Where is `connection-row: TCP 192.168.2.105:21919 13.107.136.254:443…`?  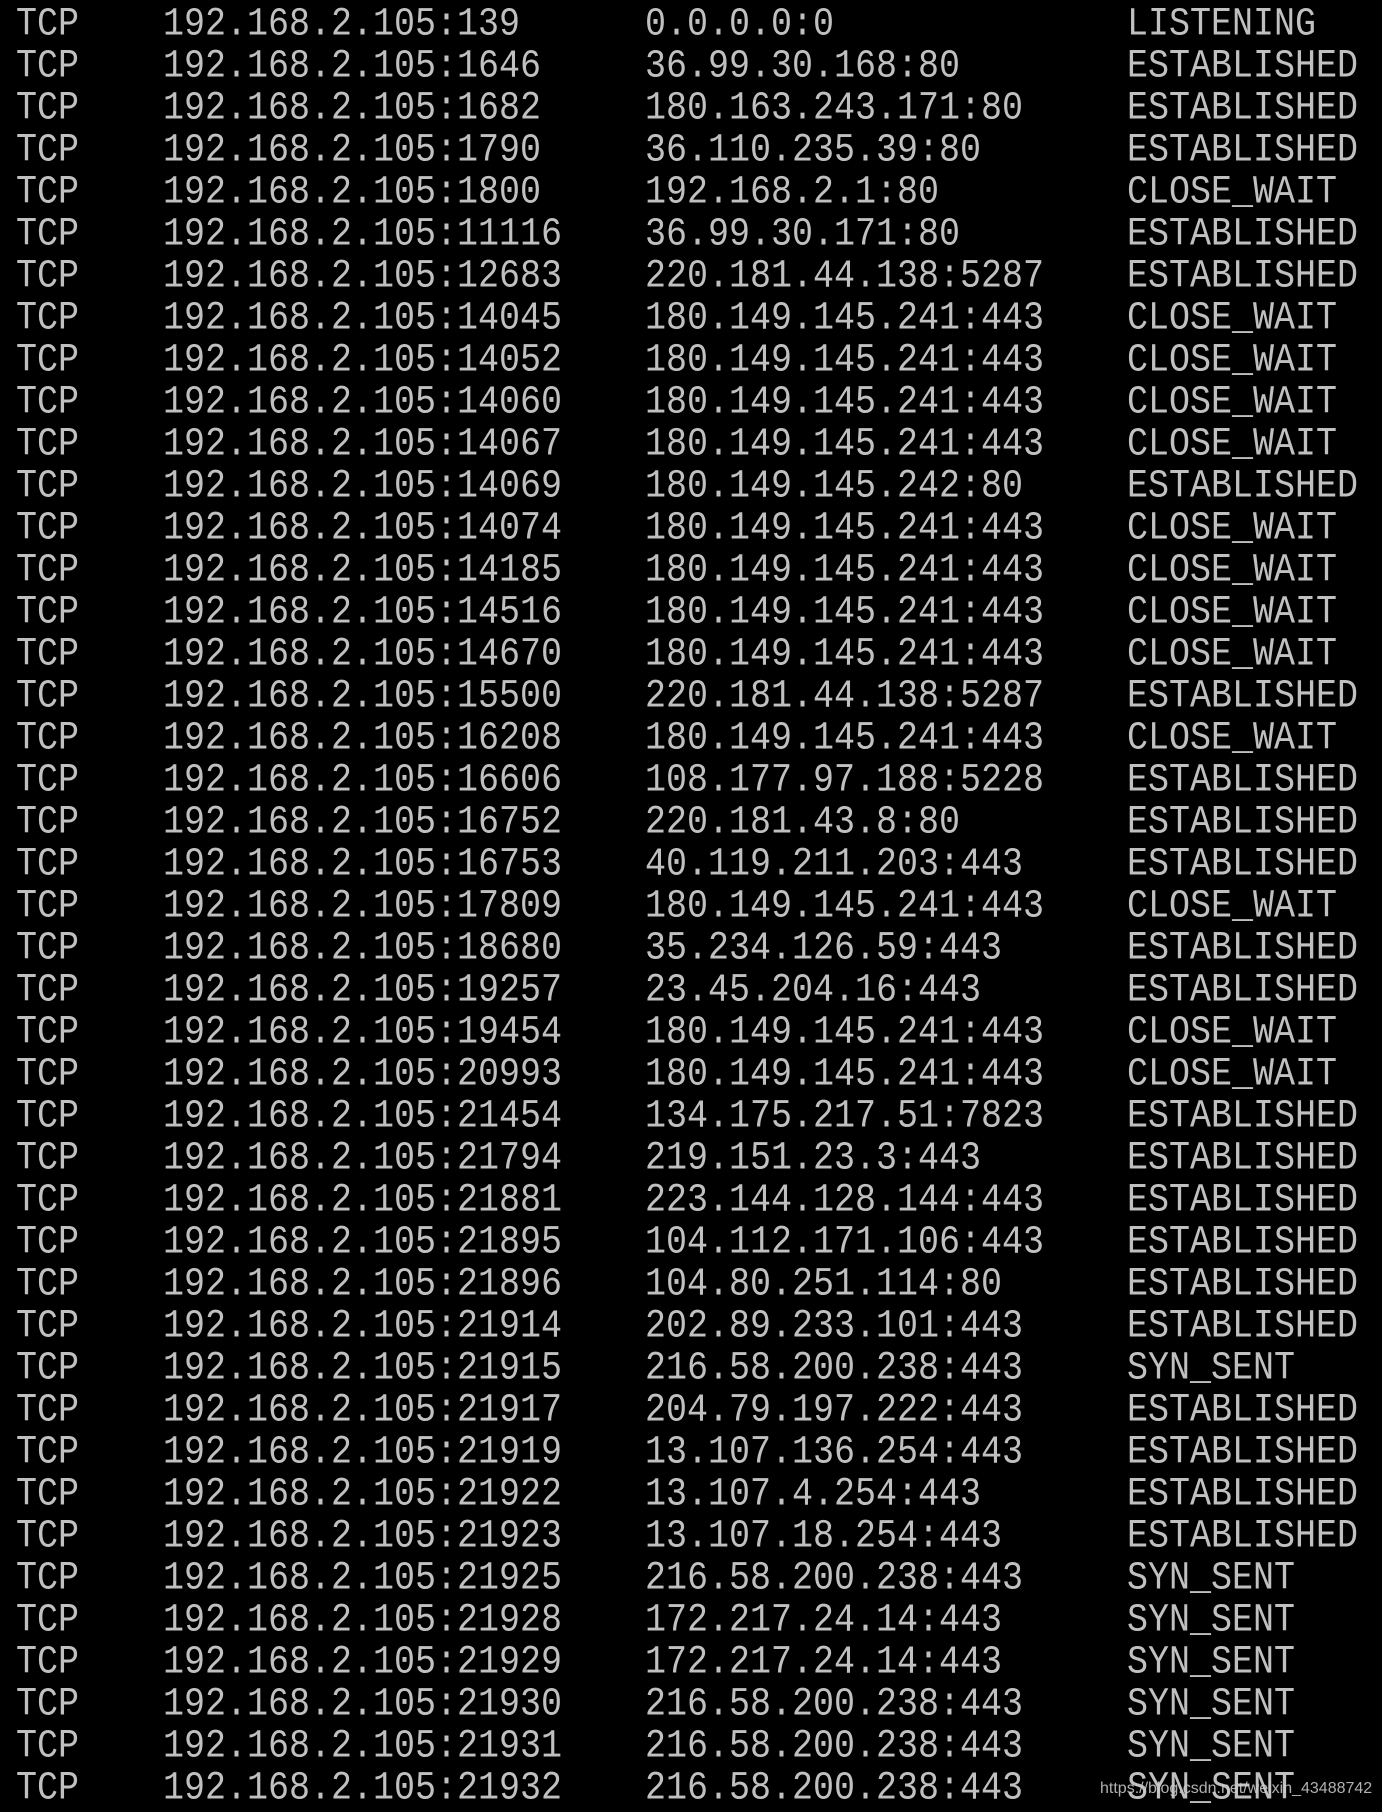
connection-row: TCP 192.168.2.105:21919 13.107.136.254:443… is located at coordinates (691, 1452).